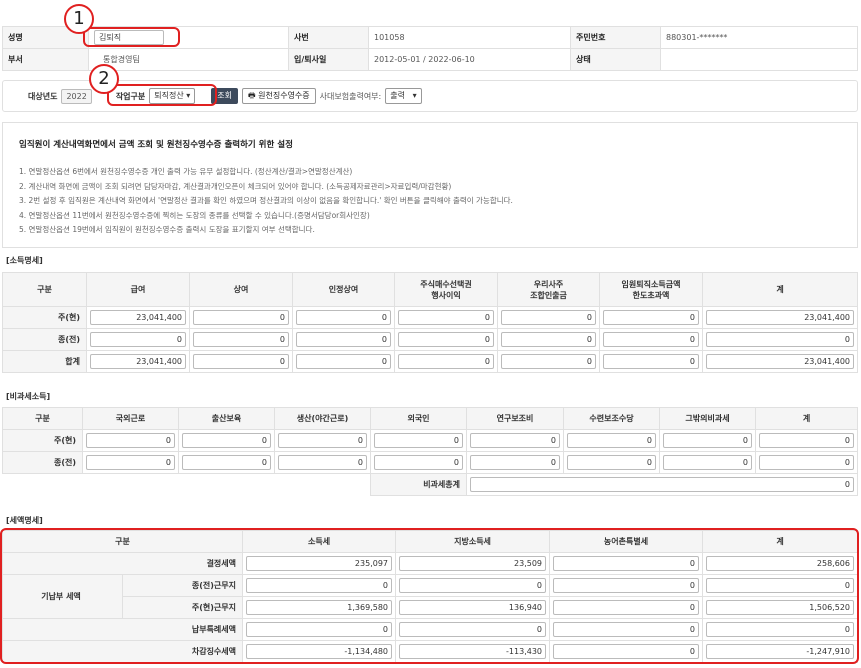 The width and height of the screenshot is (861, 668). I want to click on print-option-value: 출력, so click(397, 95).